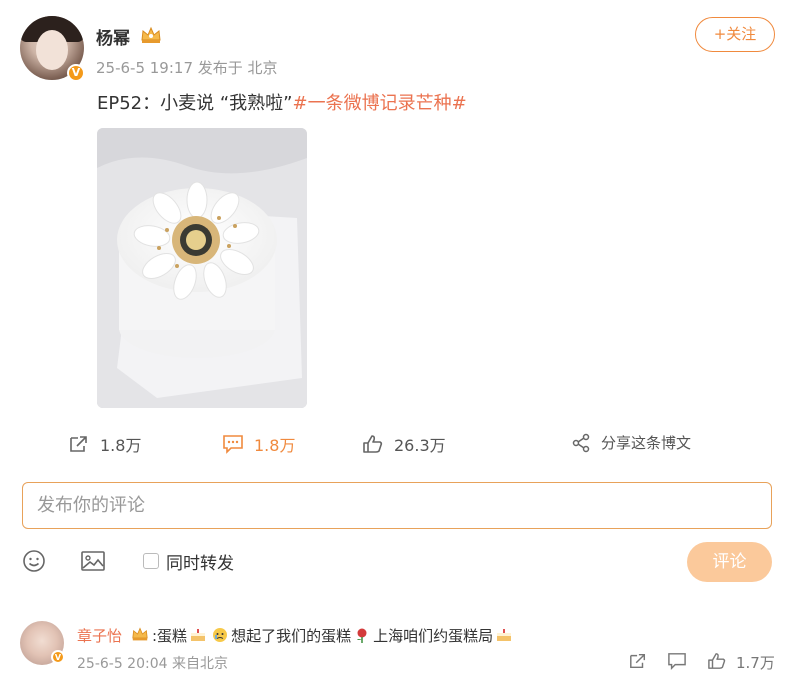  What do you see at coordinates (735, 34) in the screenshot?
I see `follow-button: +关注` at bounding box center [735, 34].